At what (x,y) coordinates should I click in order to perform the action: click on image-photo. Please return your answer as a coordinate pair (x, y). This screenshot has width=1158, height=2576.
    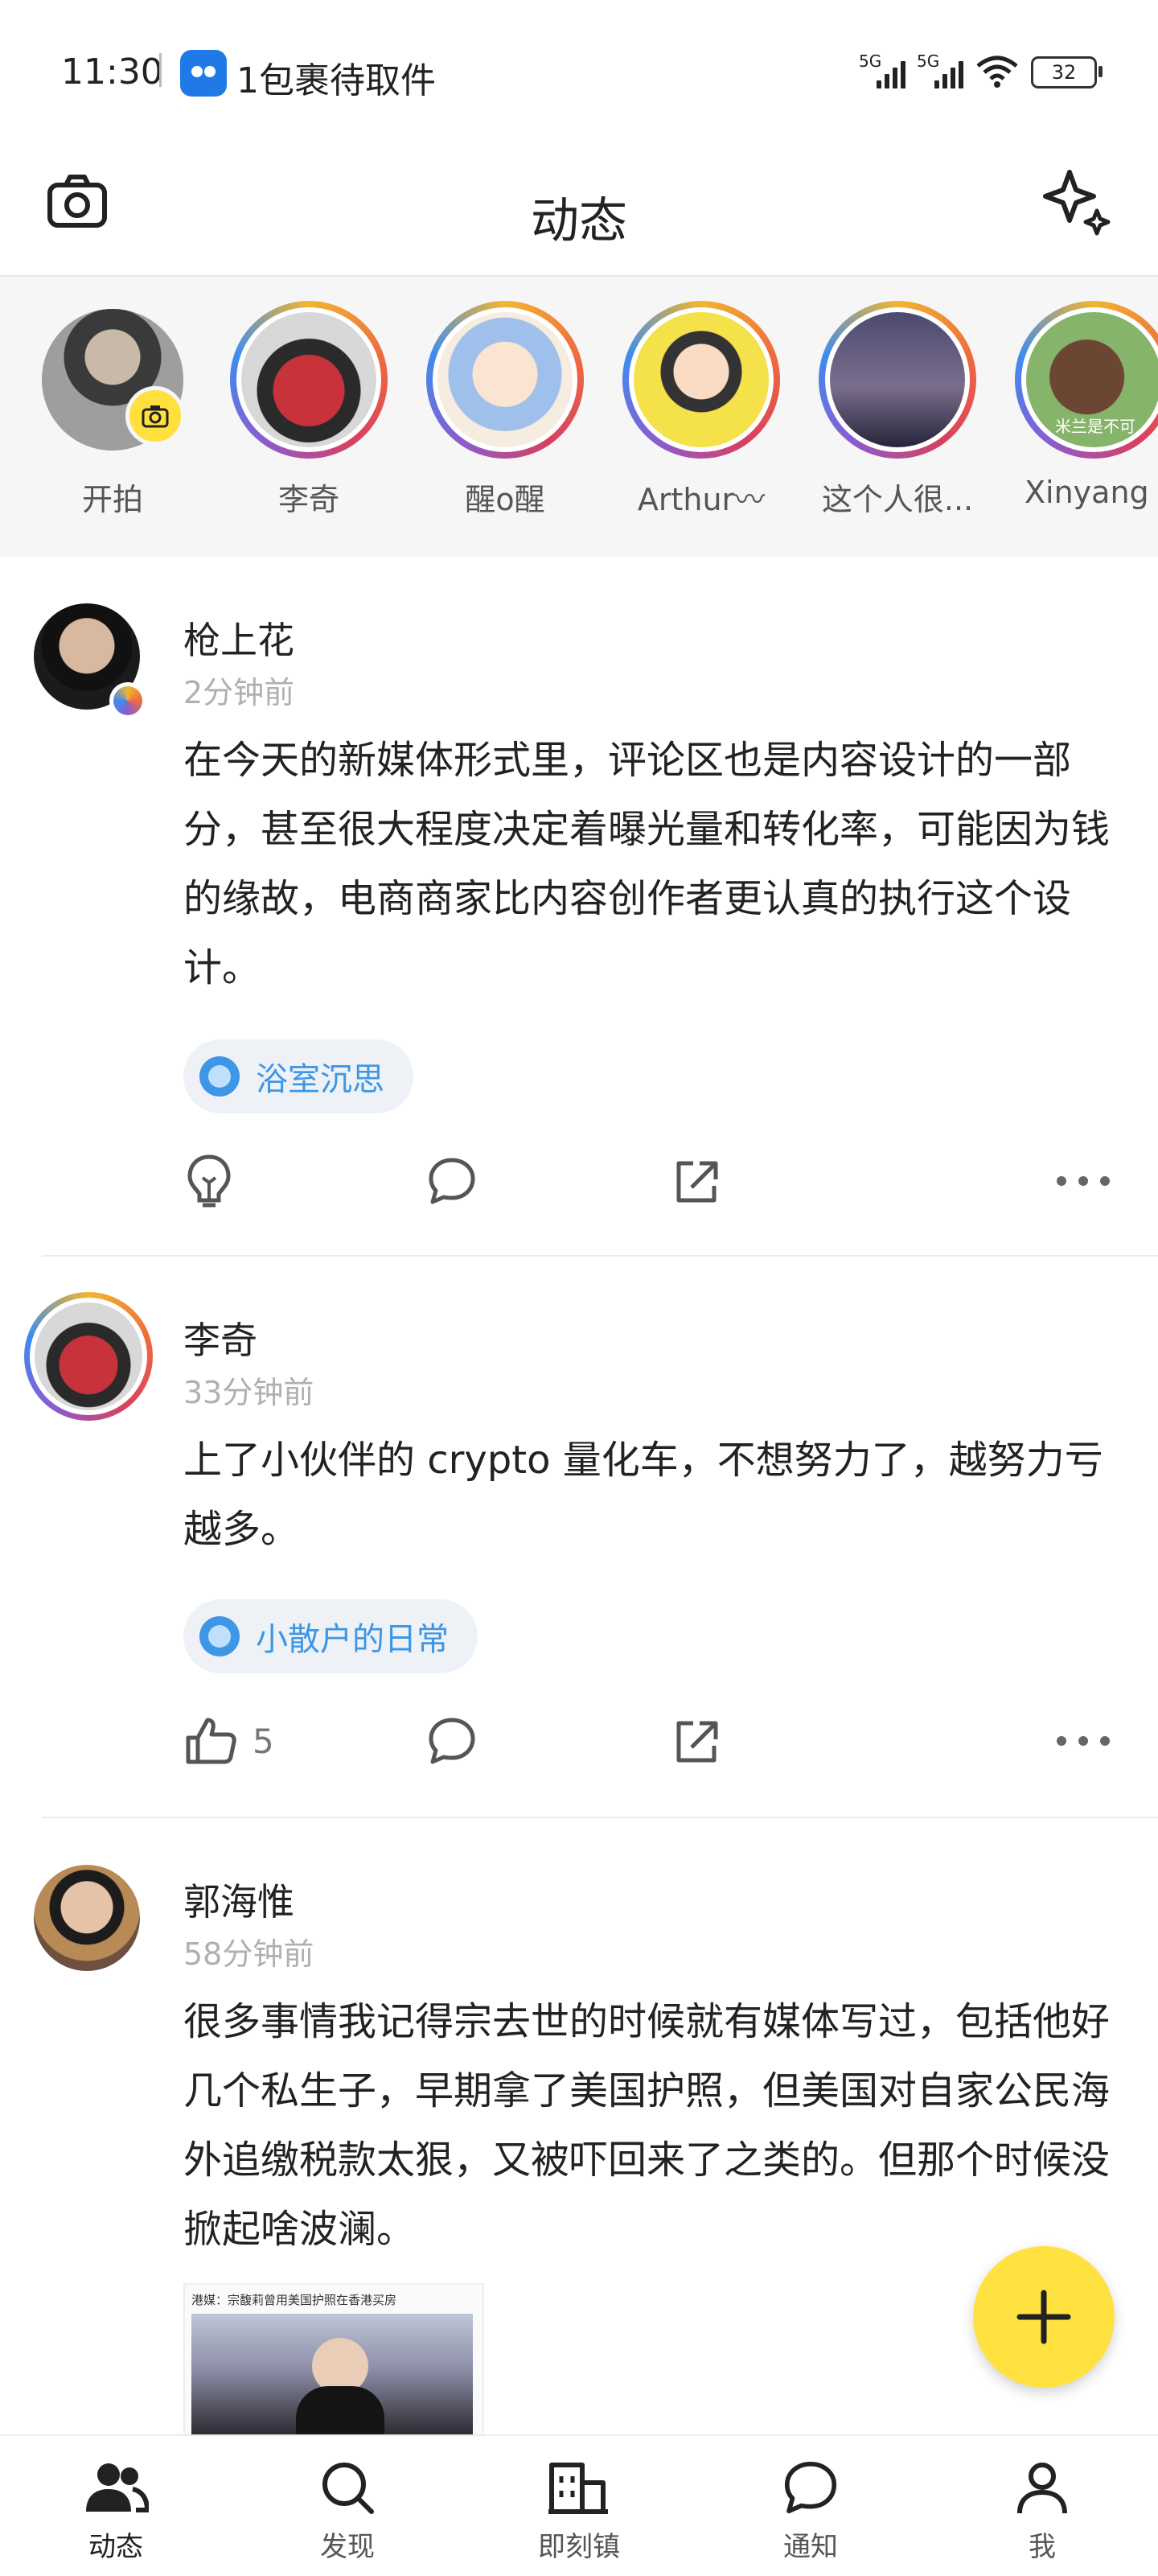
    Looking at the image, I should click on (332, 2375).